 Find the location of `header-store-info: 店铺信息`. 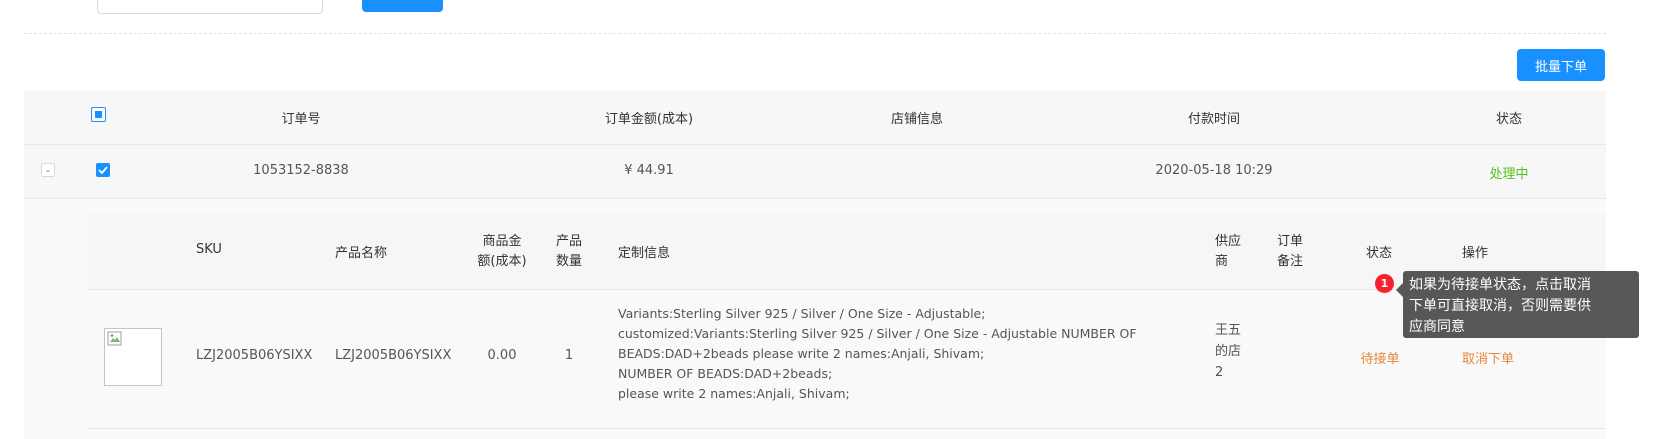

header-store-info: 店铺信息 is located at coordinates (916, 119).